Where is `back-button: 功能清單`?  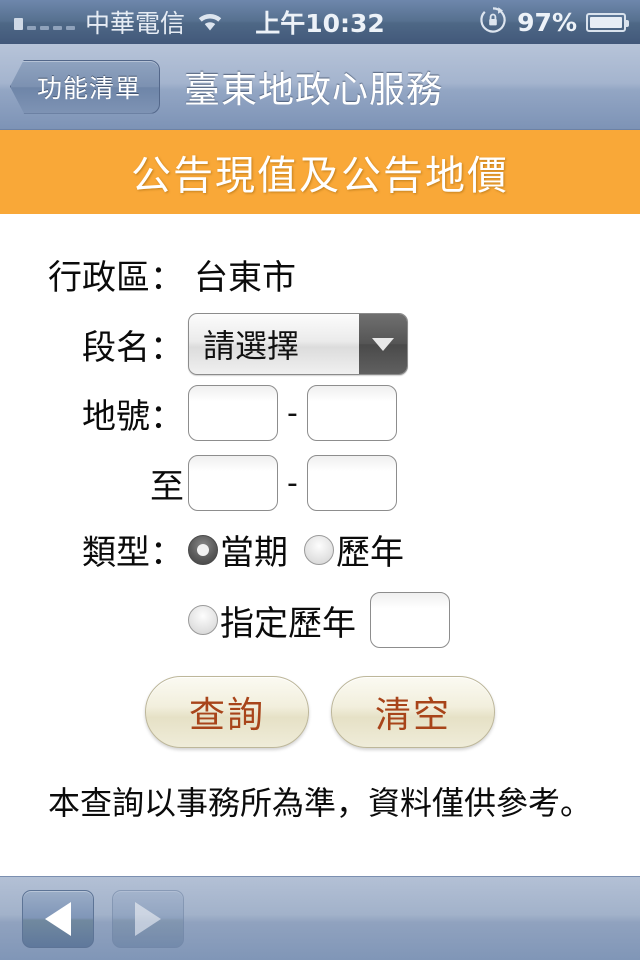 back-button: 功能清單 is located at coordinates (85, 86).